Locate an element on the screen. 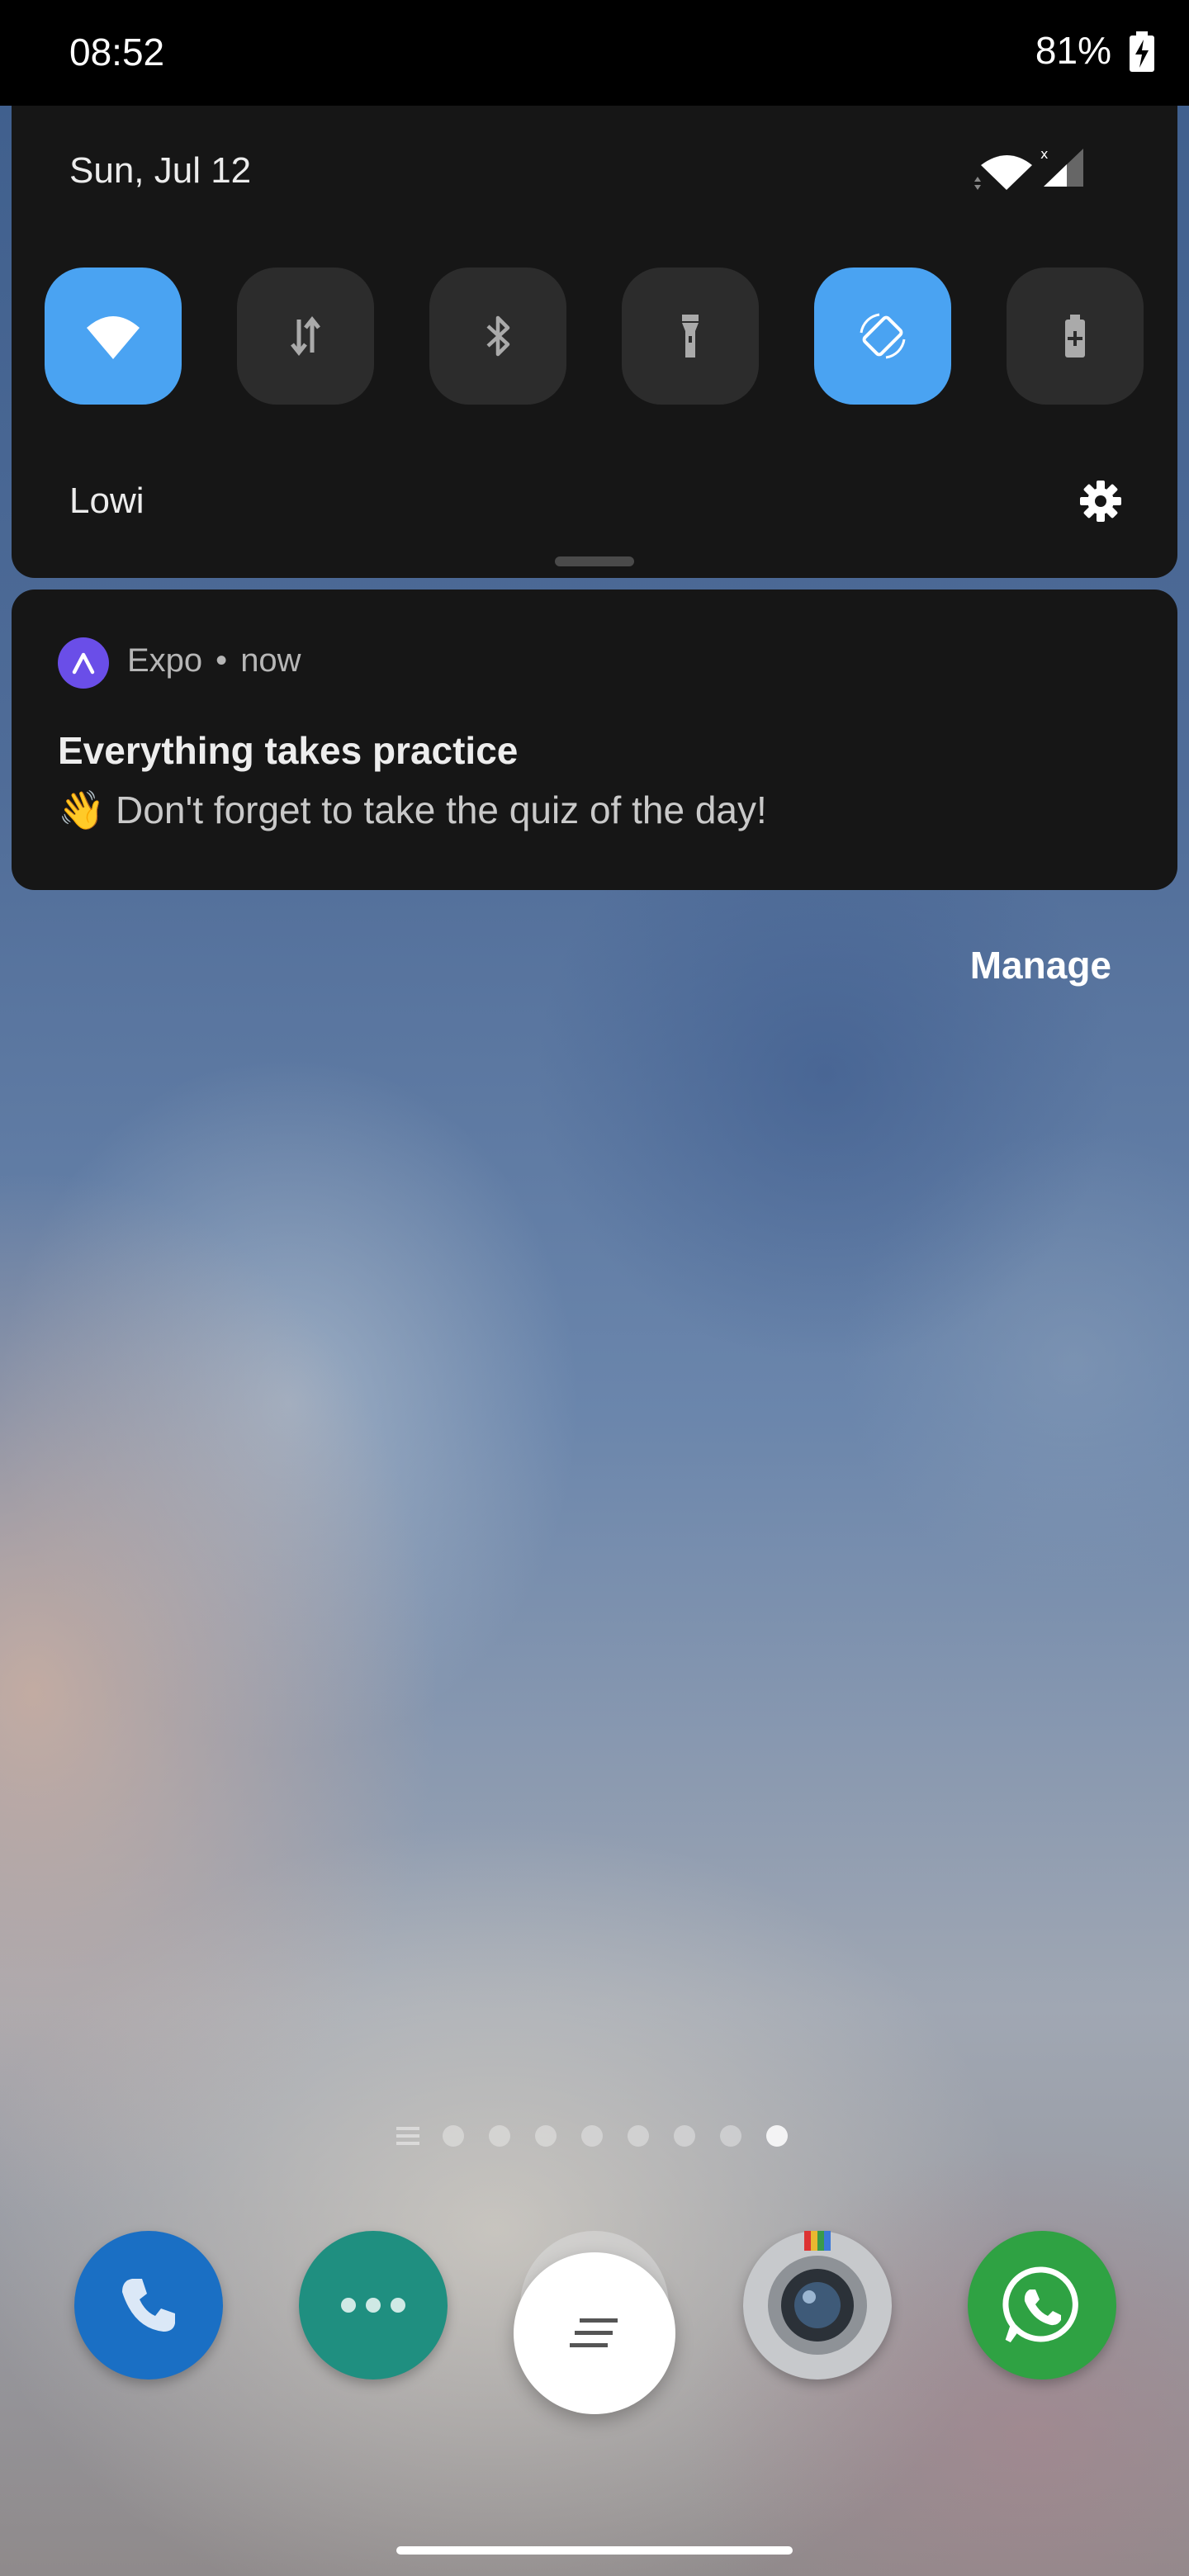 Image resolution: width=1189 pixels, height=2576 pixels. tile-bluetooth is located at coordinates (497, 336).